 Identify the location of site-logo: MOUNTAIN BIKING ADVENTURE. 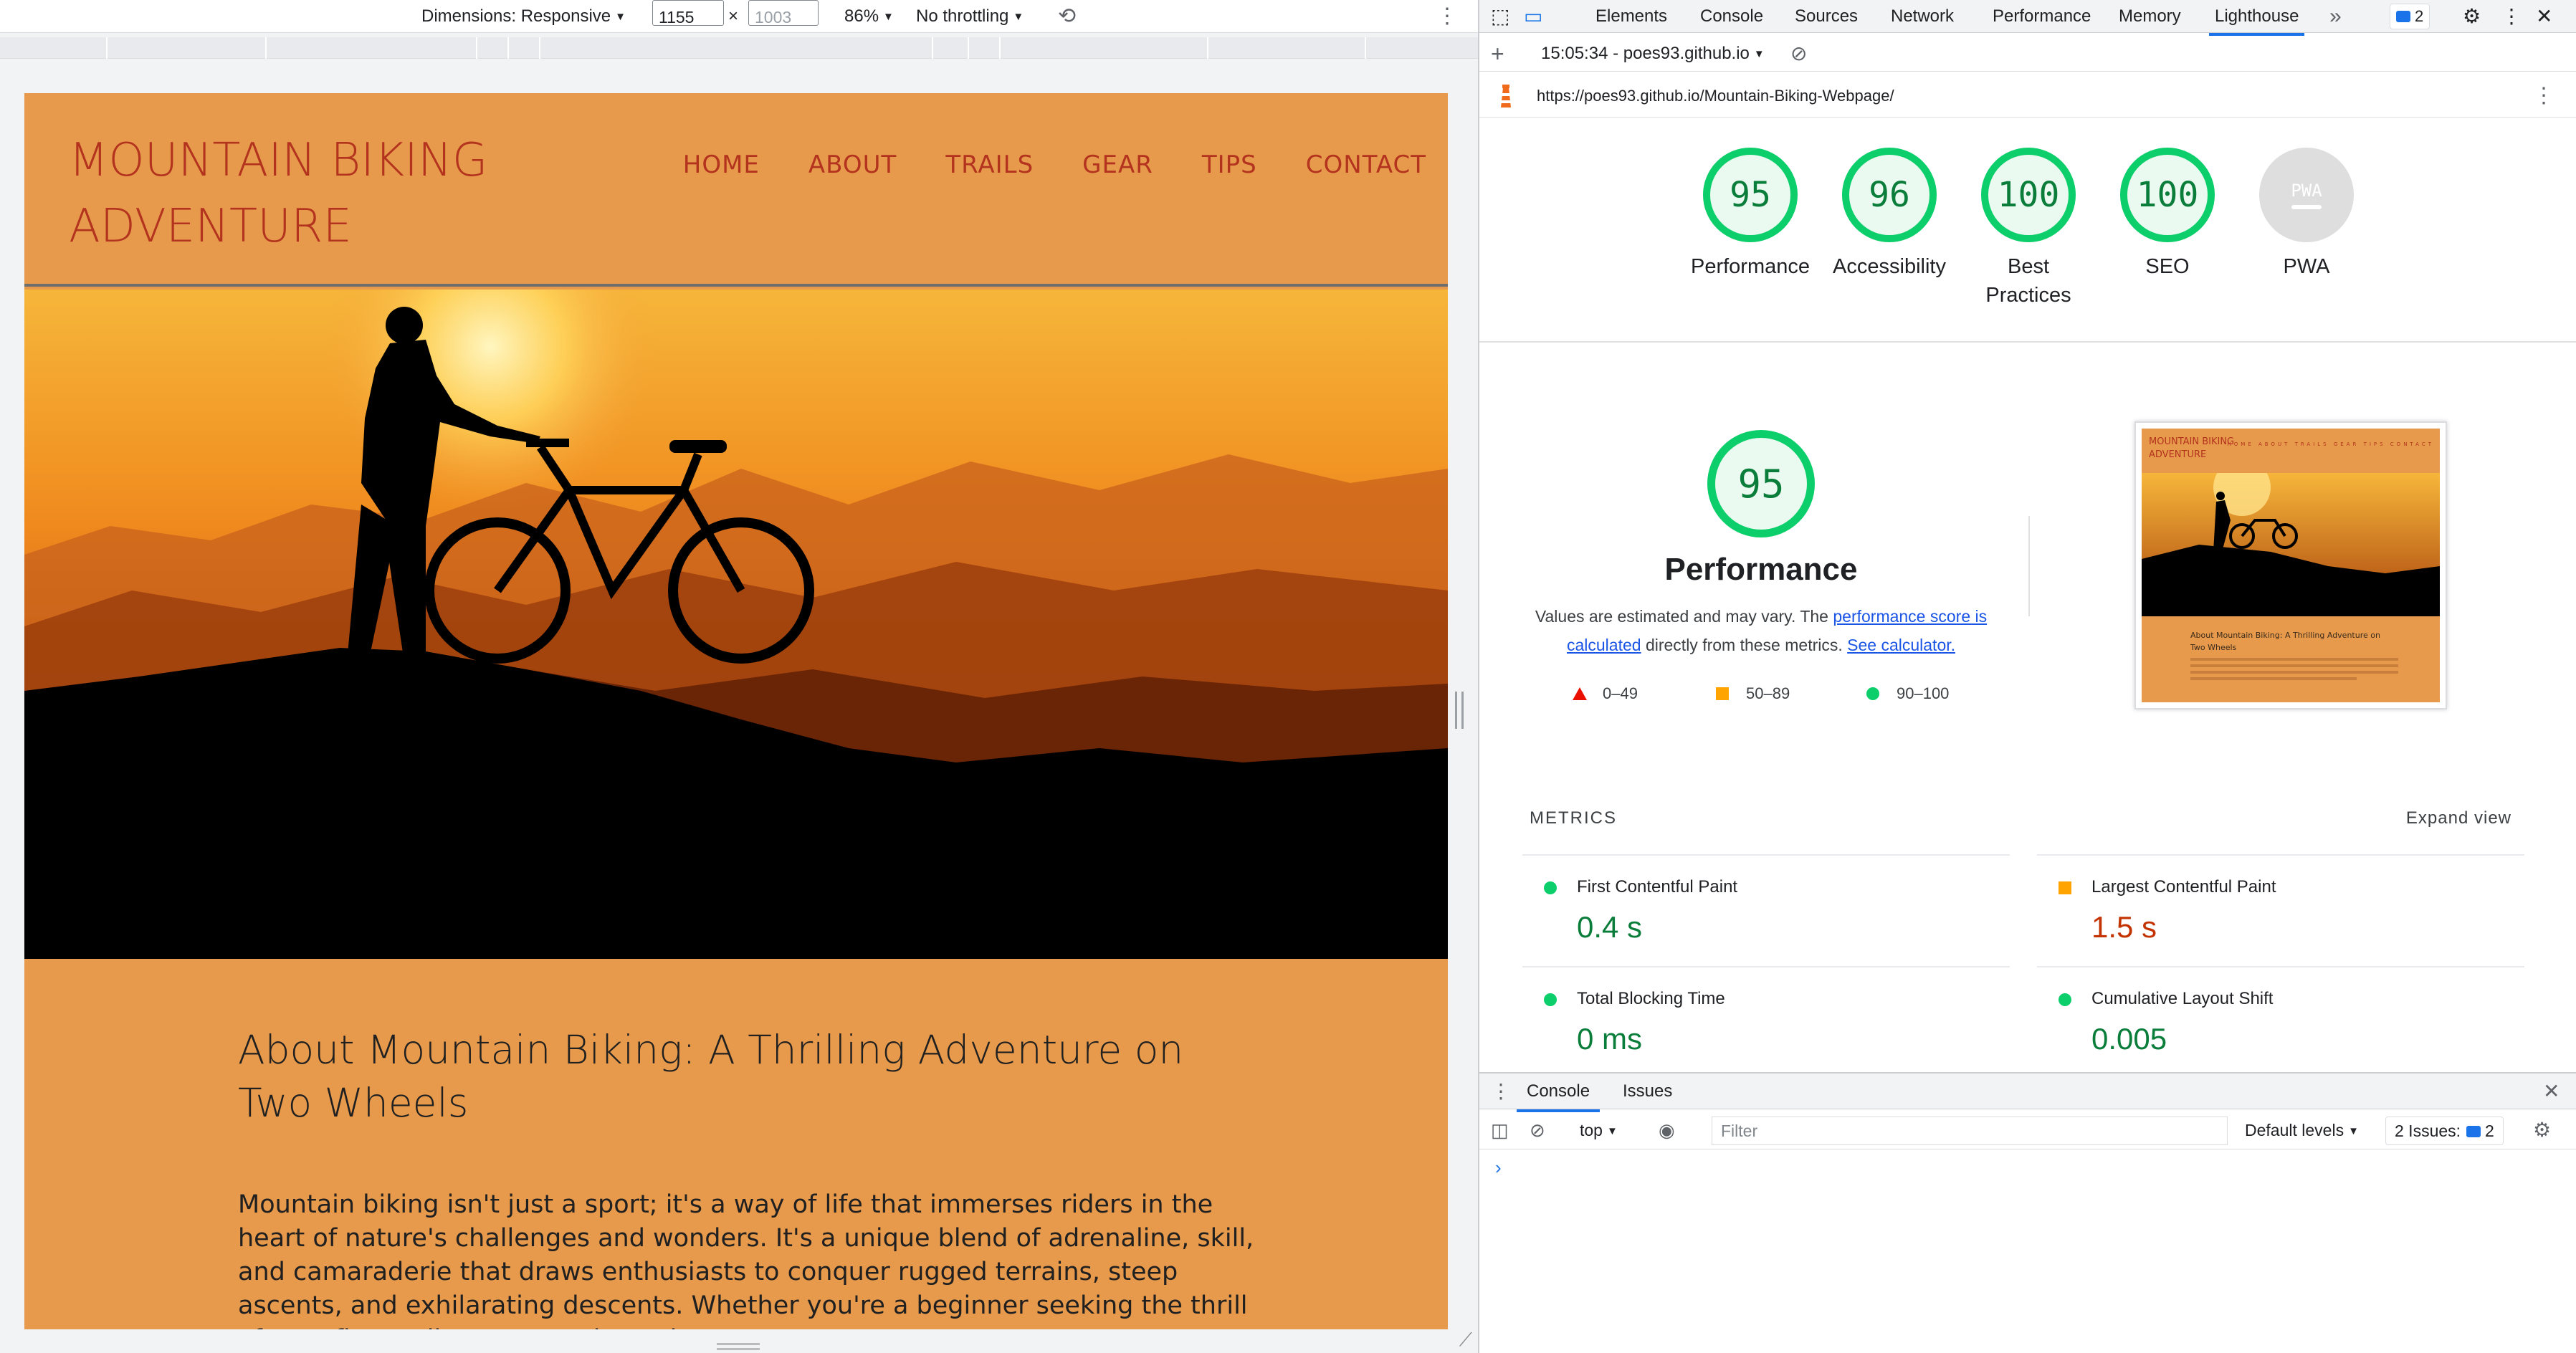
(320, 193).